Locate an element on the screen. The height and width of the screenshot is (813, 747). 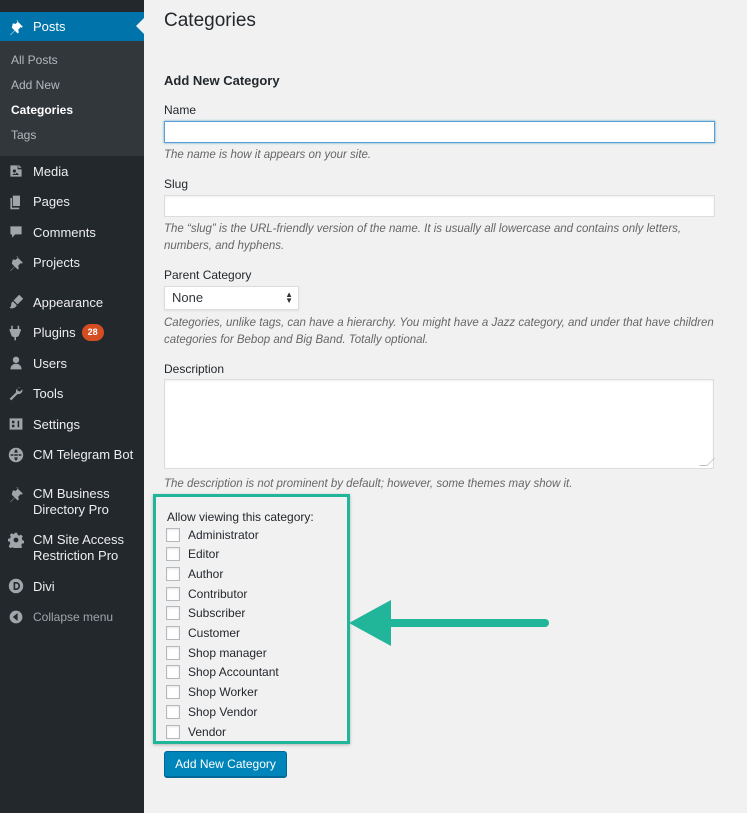
role-checkbox-row: Administrator is located at coordinates (212, 534).